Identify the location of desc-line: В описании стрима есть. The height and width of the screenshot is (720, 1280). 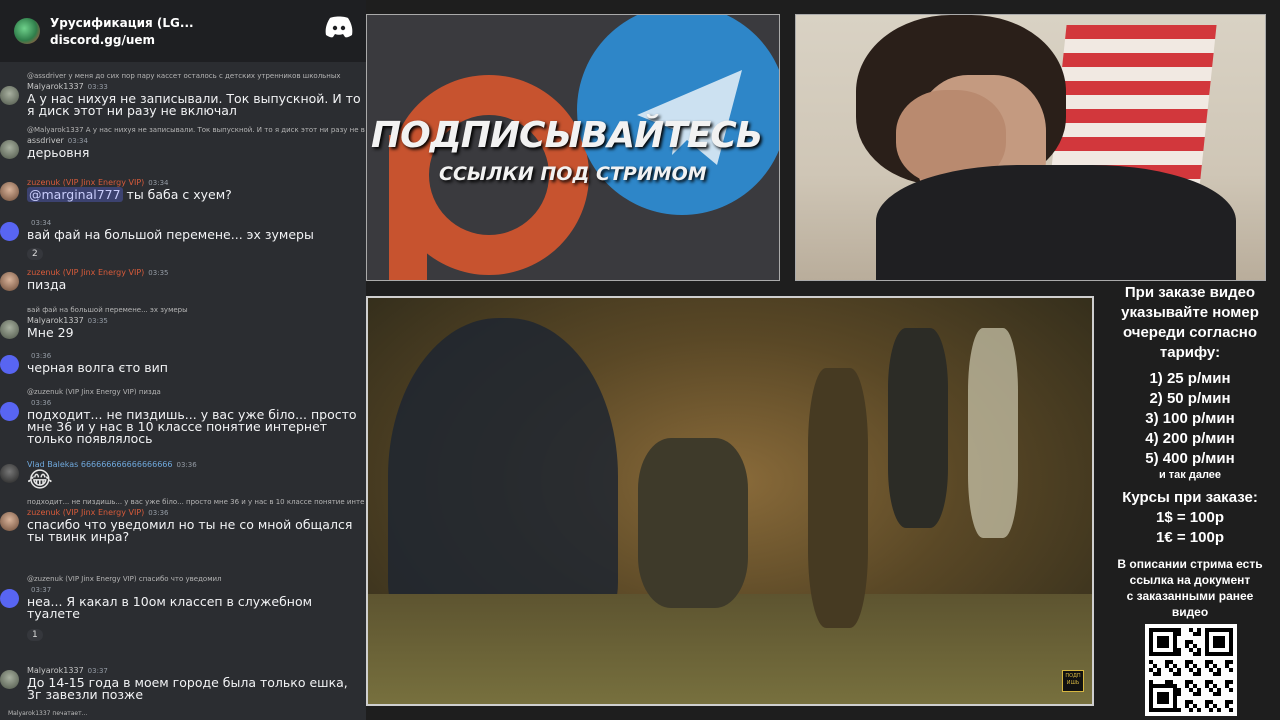
(1190, 564).